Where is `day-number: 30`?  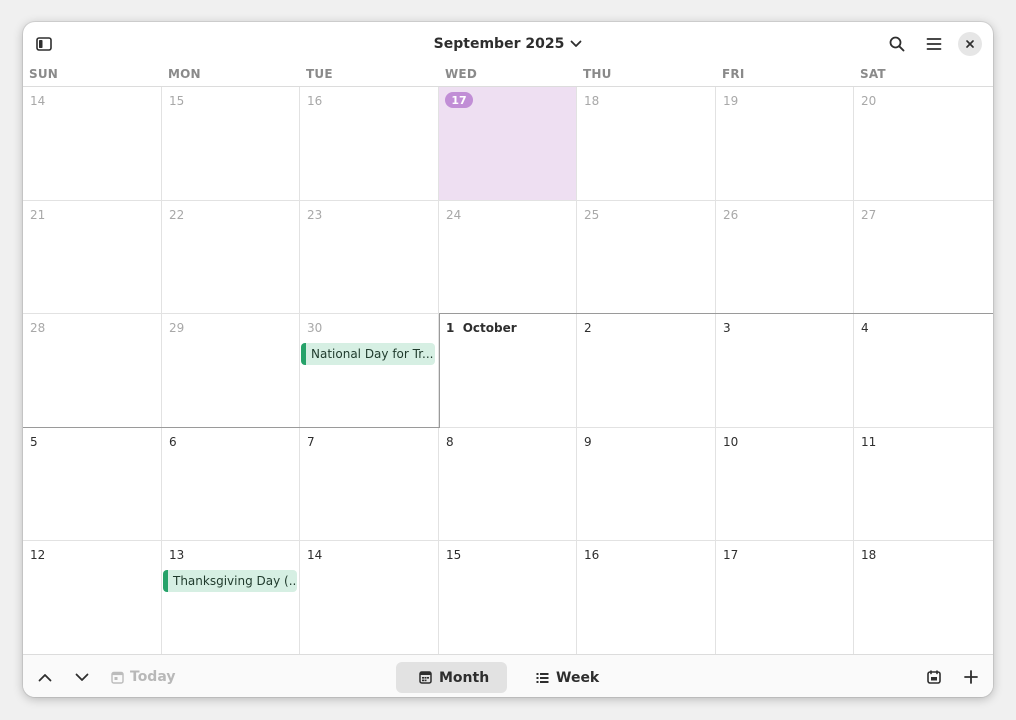 day-number: 30 is located at coordinates (315, 328).